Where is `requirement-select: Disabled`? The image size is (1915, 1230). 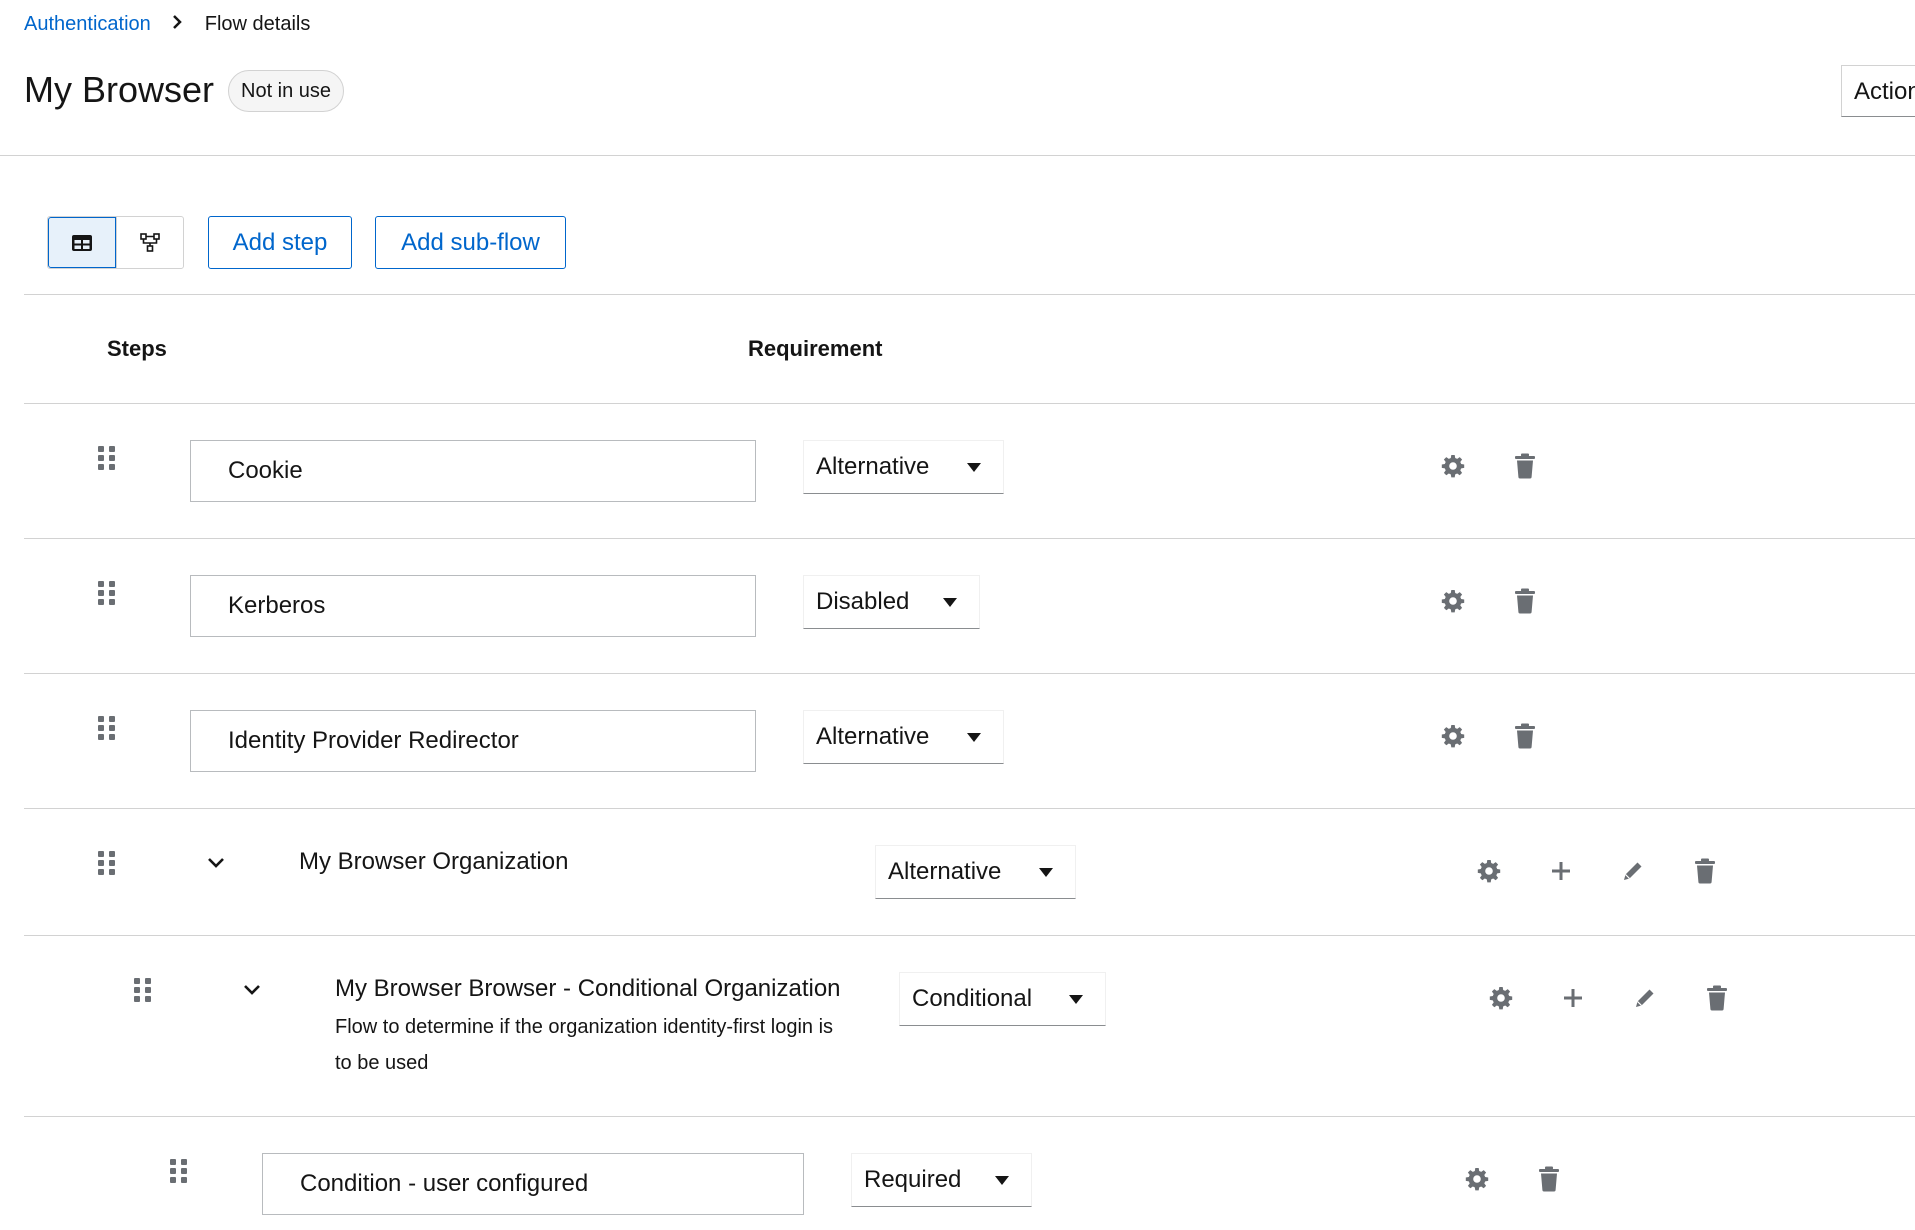 requirement-select: Disabled is located at coordinates (891, 602).